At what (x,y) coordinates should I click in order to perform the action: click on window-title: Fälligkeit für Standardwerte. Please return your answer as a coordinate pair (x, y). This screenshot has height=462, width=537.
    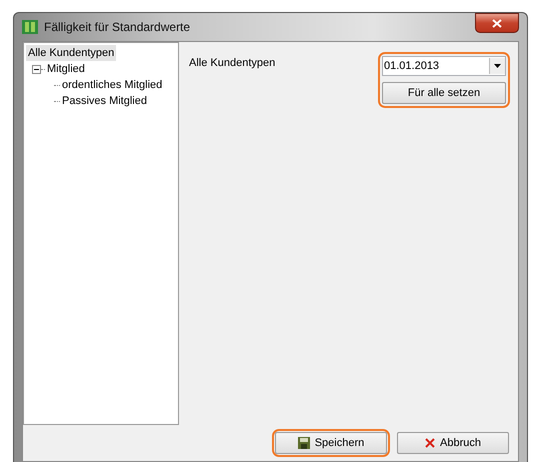
    Looking at the image, I should click on (118, 27).